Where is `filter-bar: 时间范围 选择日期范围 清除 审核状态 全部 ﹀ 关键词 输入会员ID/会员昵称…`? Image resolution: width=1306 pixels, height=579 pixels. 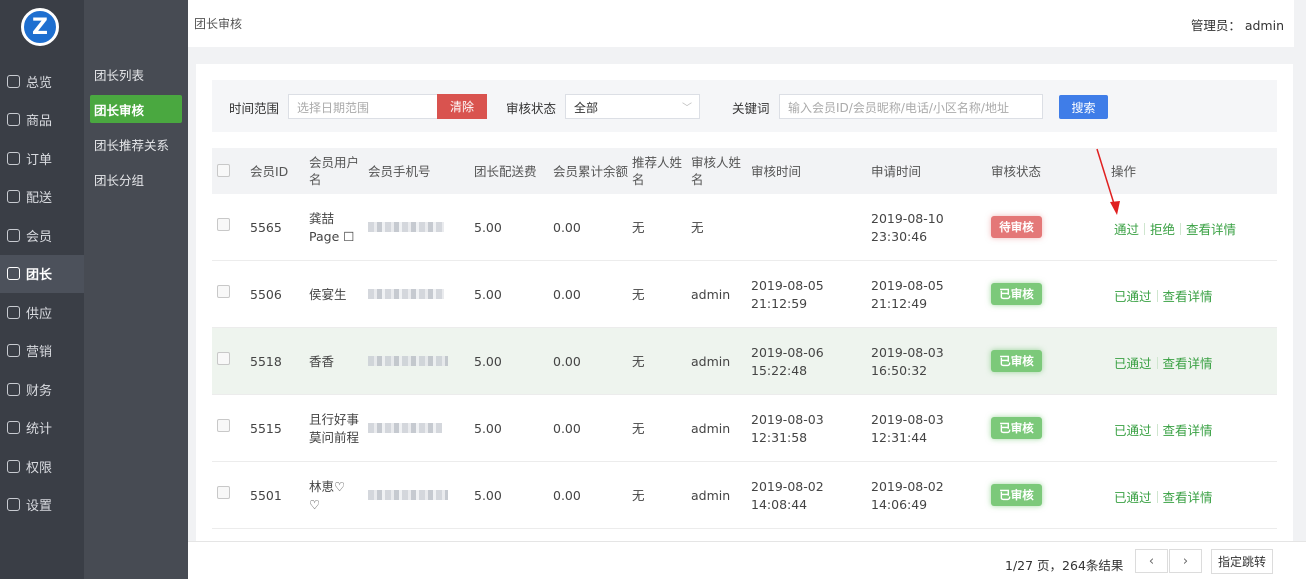
filter-bar: 时间范围 选择日期范围 清除 审核状态 全部 ﹀ 关键词 输入会员ID/会员昵称… is located at coordinates (744, 106).